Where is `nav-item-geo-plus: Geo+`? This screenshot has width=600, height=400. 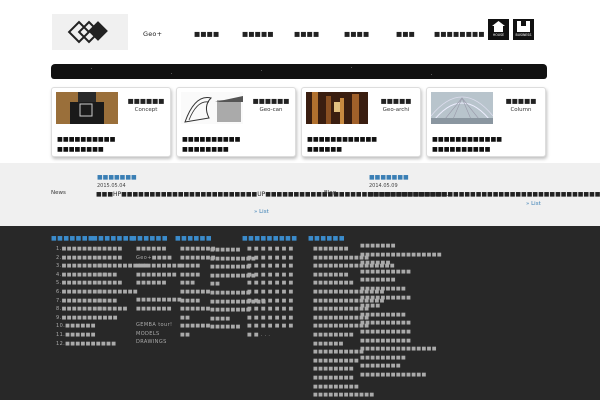
nav-item-geo-plus: Geo+ is located at coordinates (152, 34).